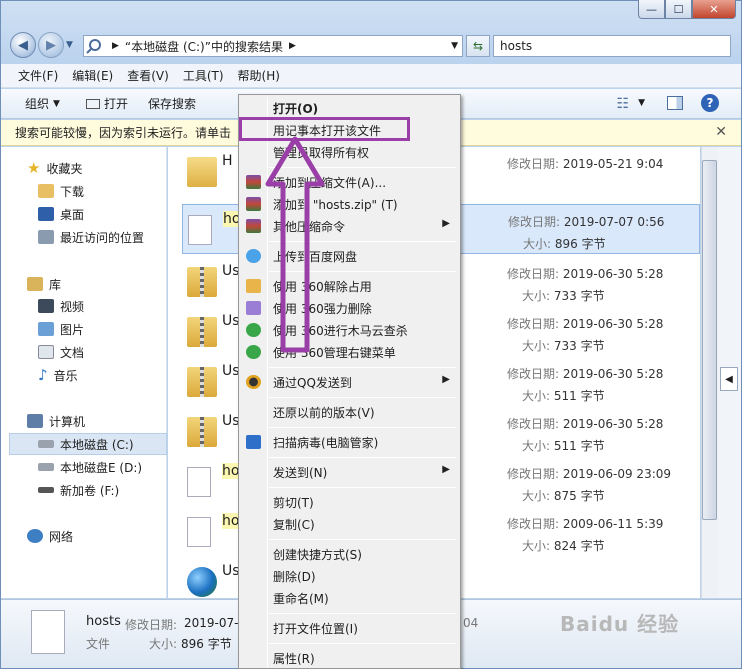  Describe the element at coordinates (349, 576) in the screenshot. I see `menu-delete: 删除(D)` at that location.